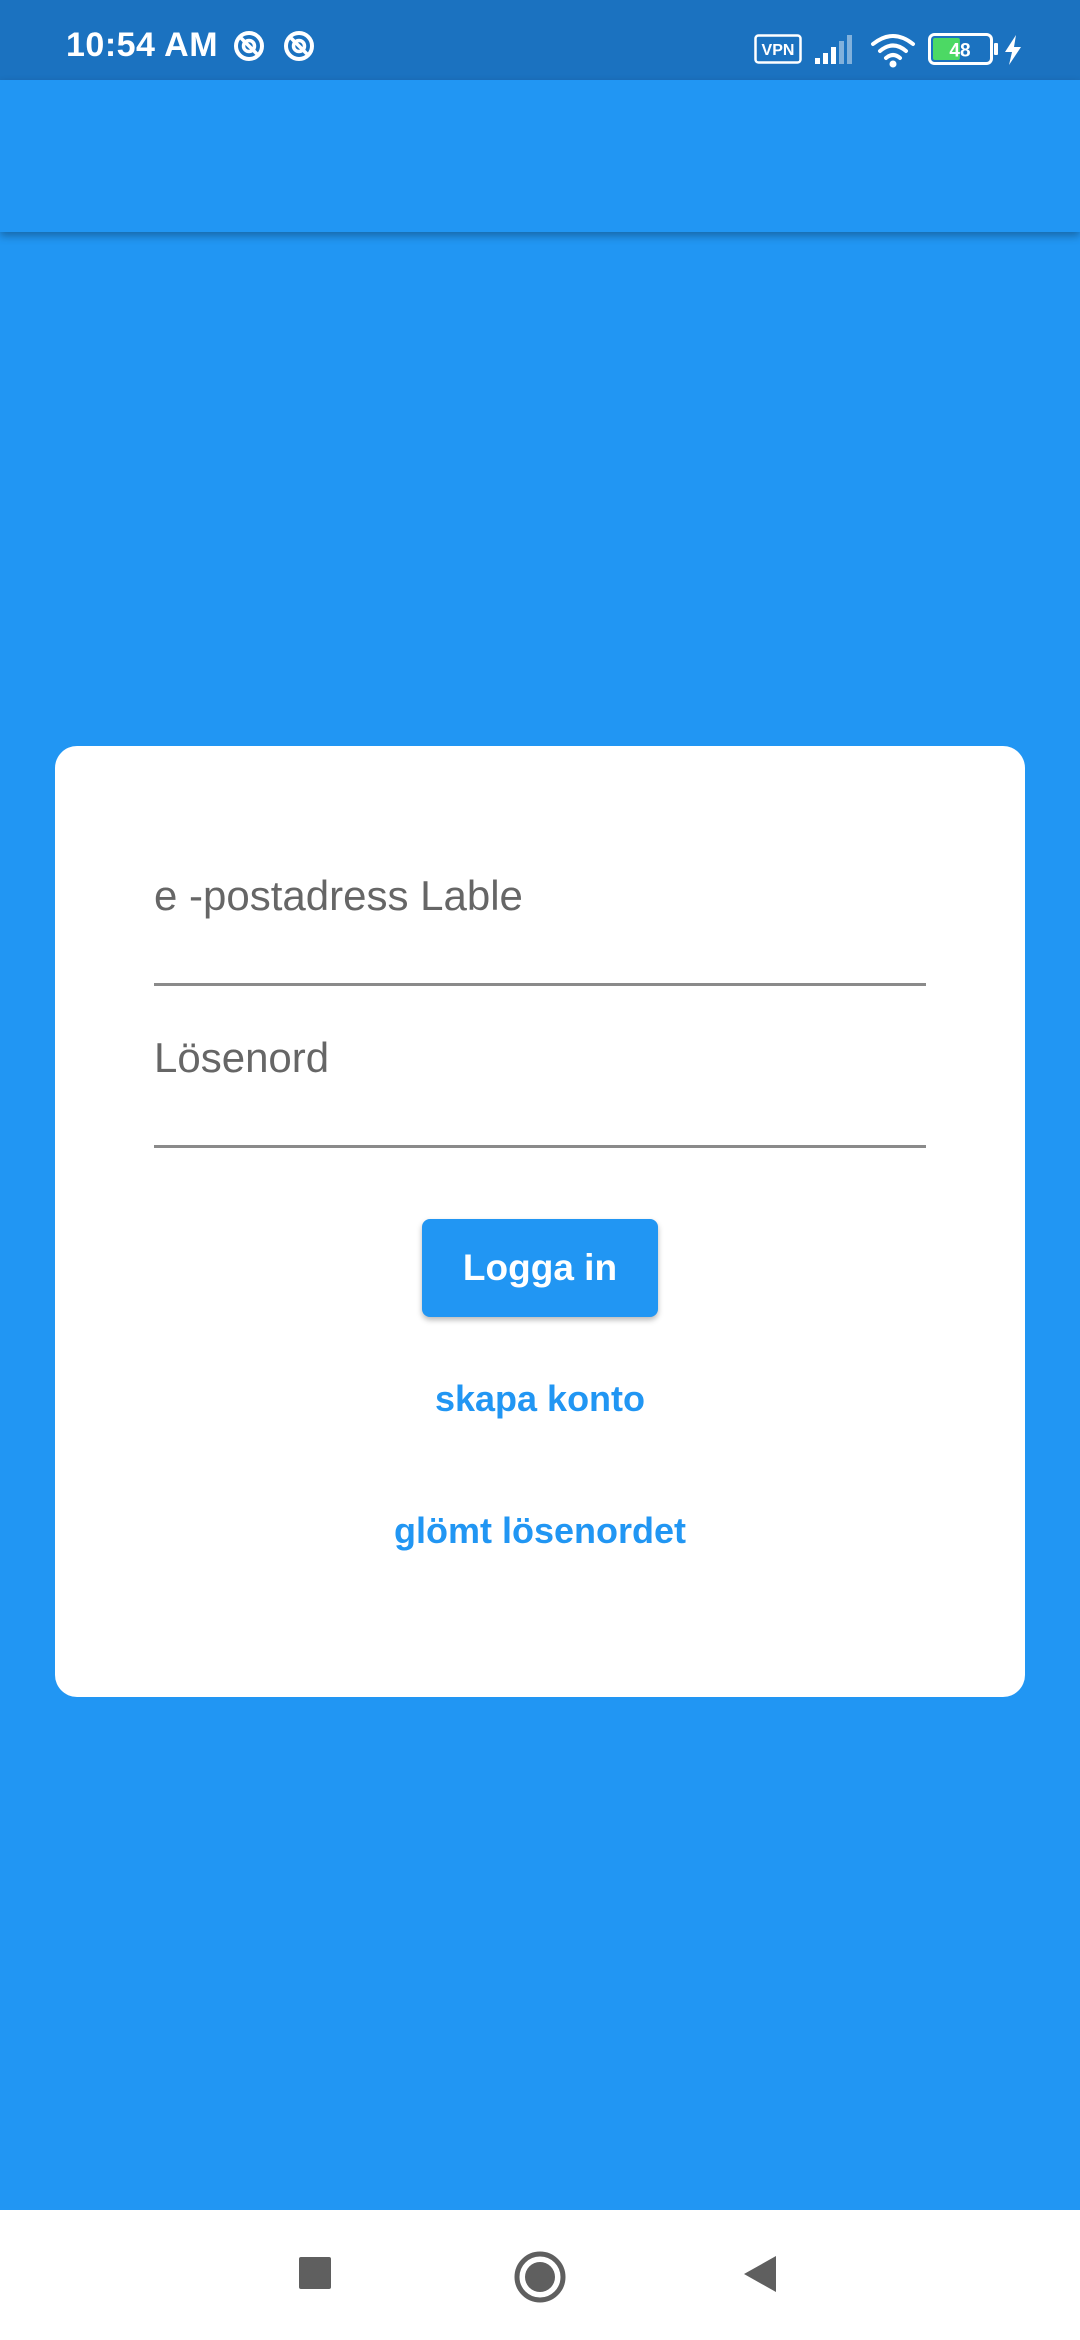  I want to click on status-time: 10:54 AM, so click(142, 45).